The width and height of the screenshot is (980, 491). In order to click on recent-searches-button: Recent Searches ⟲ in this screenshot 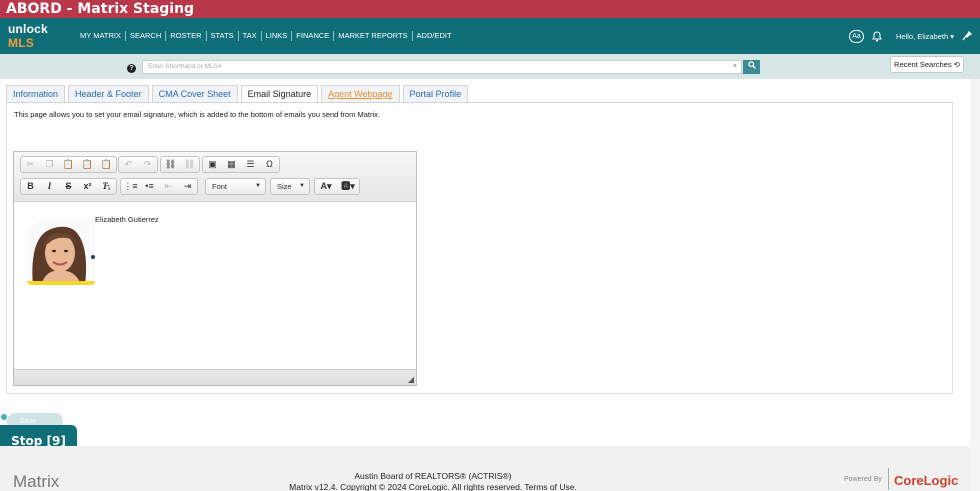, I will do `click(927, 64)`.